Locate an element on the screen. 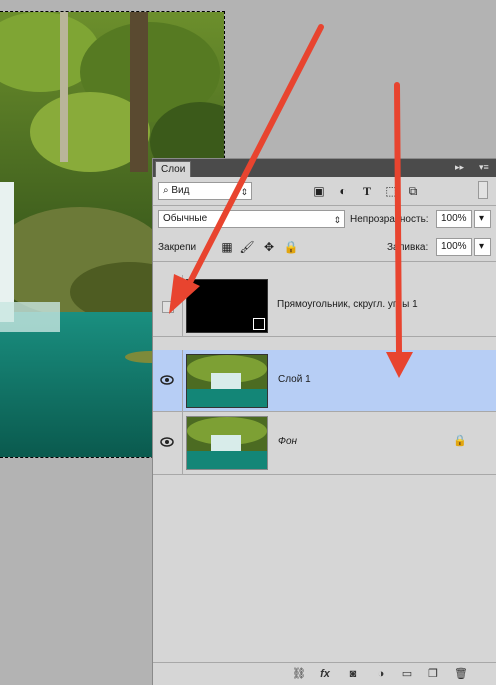 The image size is (496, 685). mask-icon: ◙ is located at coordinates (353, 674).